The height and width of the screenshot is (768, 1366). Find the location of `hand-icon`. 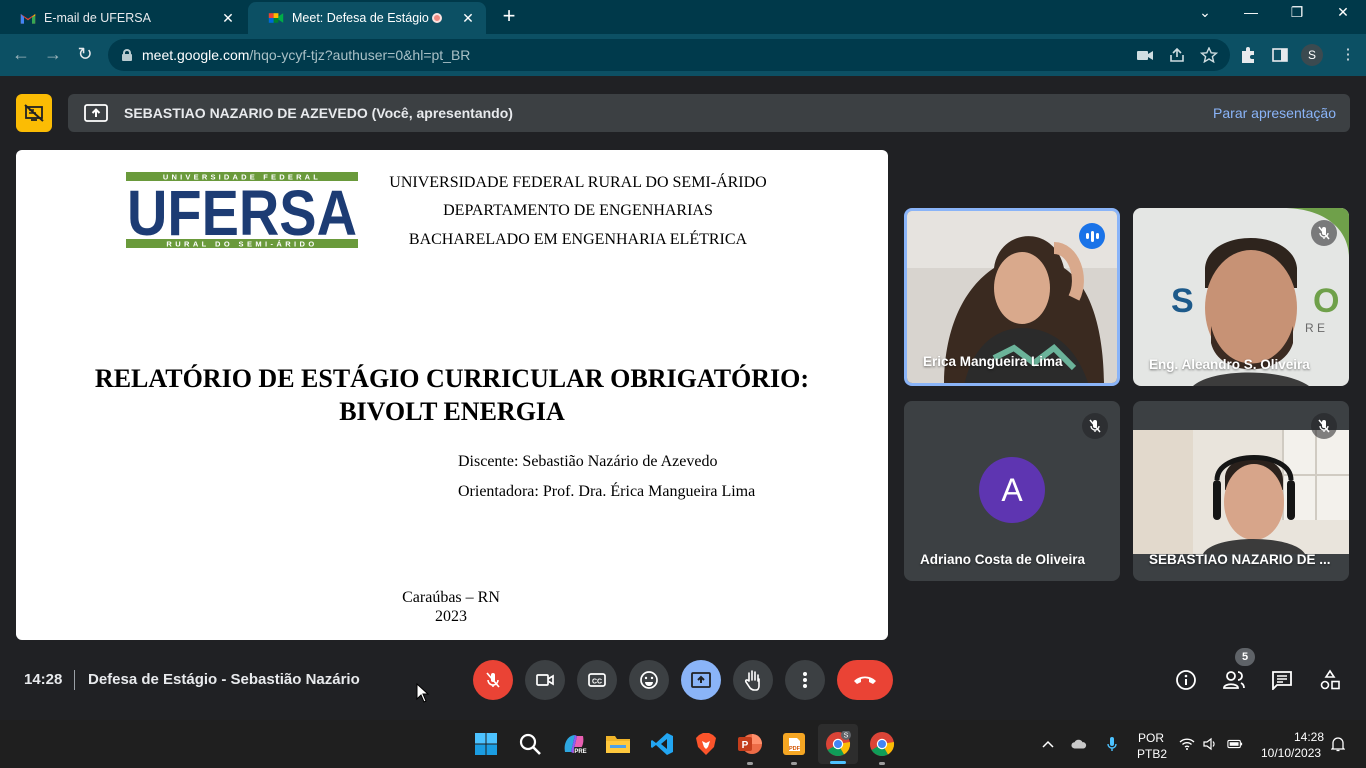

hand-icon is located at coordinates (752, 680).